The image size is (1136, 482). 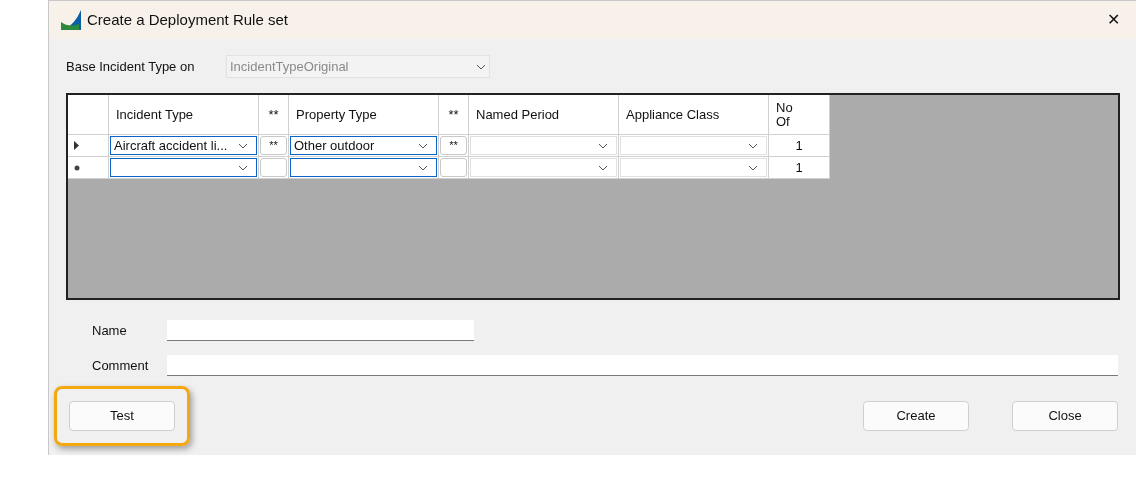 What do you see at coordinates (916, 416) in the screenshot?
I see `action-button: Create` at bounding box center [916, 416].